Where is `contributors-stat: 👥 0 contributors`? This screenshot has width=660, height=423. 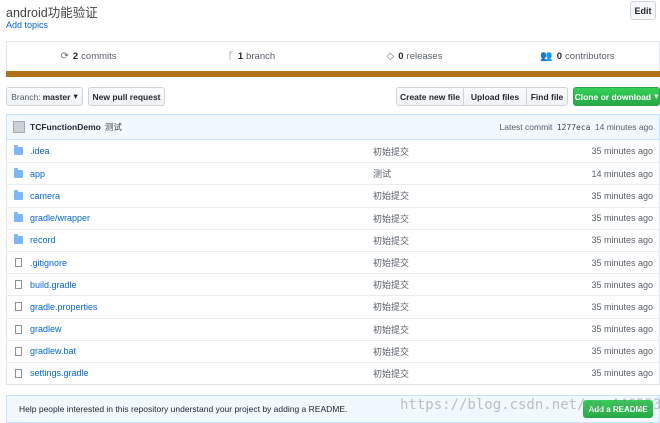
contributors-stat: 👥 0 contributors is located at coordinates (577, 56).